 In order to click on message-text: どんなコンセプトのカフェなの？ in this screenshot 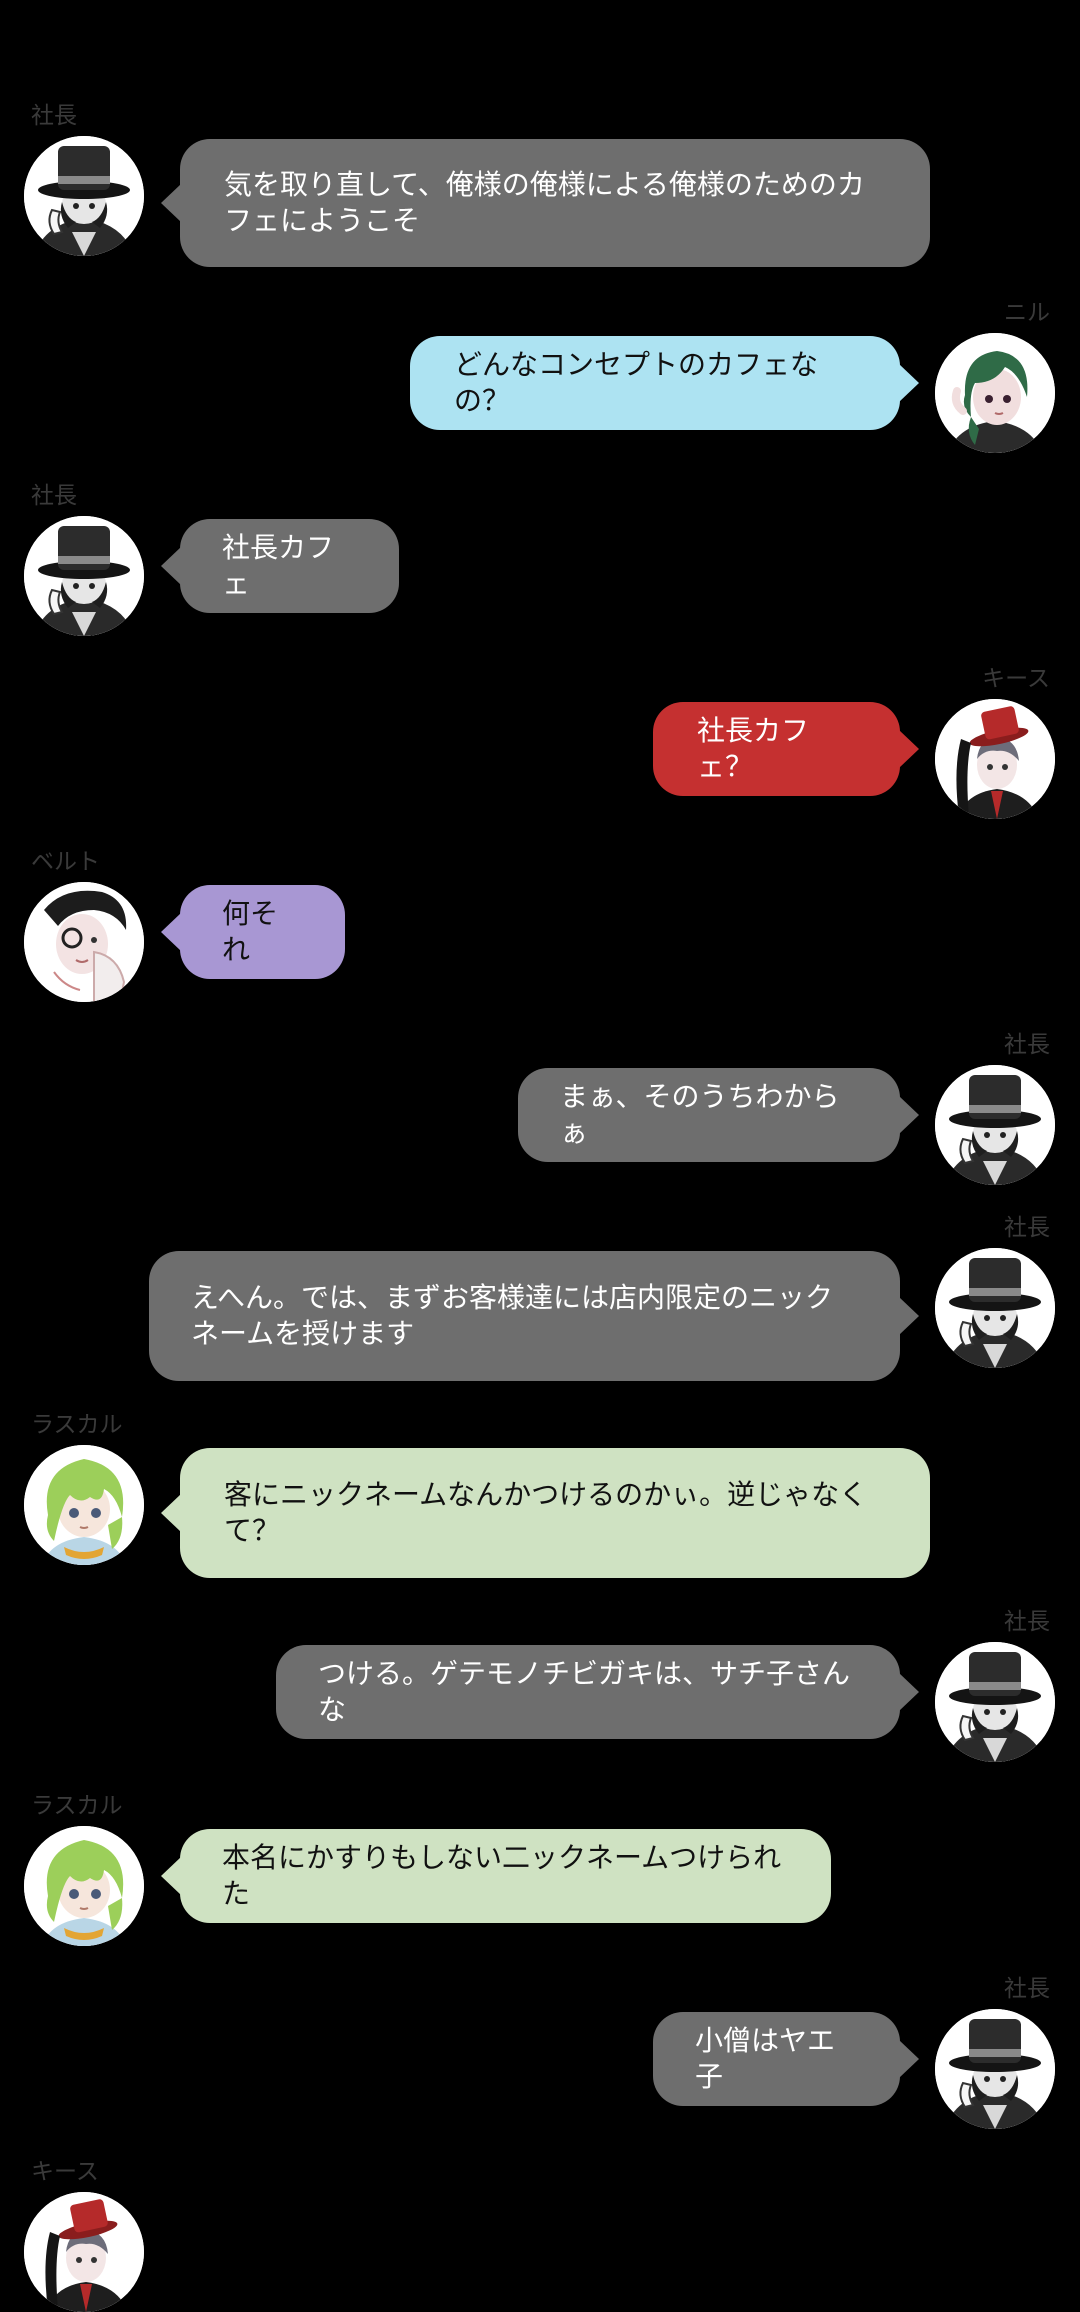, I will do `click(636, 382)`.